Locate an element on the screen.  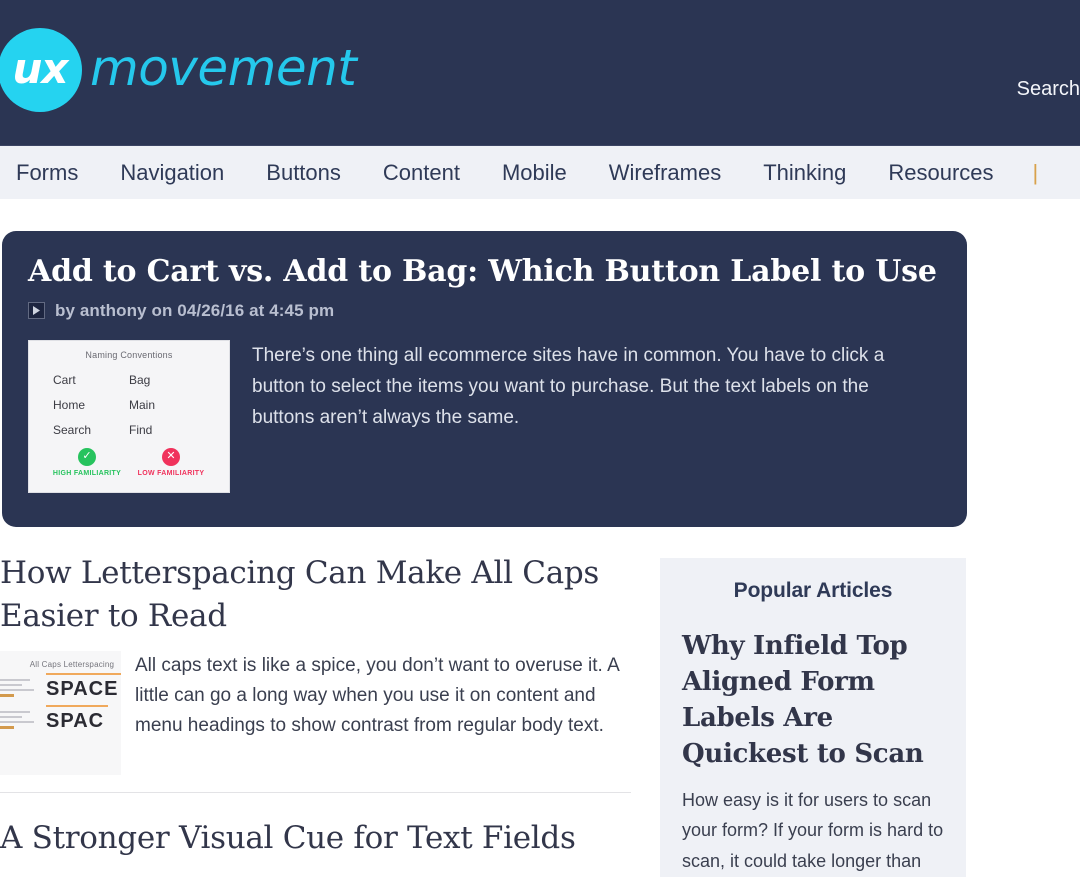
play-icon is located at coordinates (36, 311).